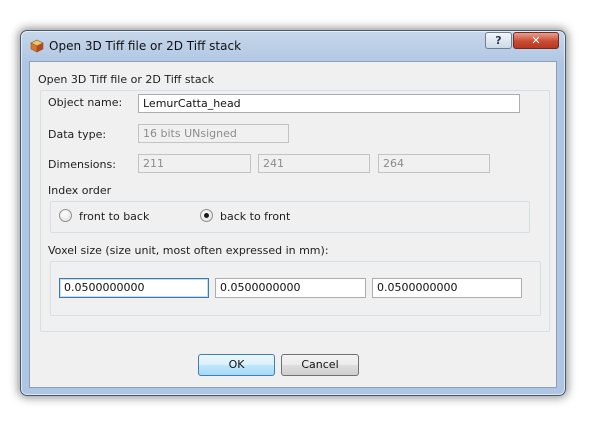  I want to click on radio-back-to-front, so click(206, 215).